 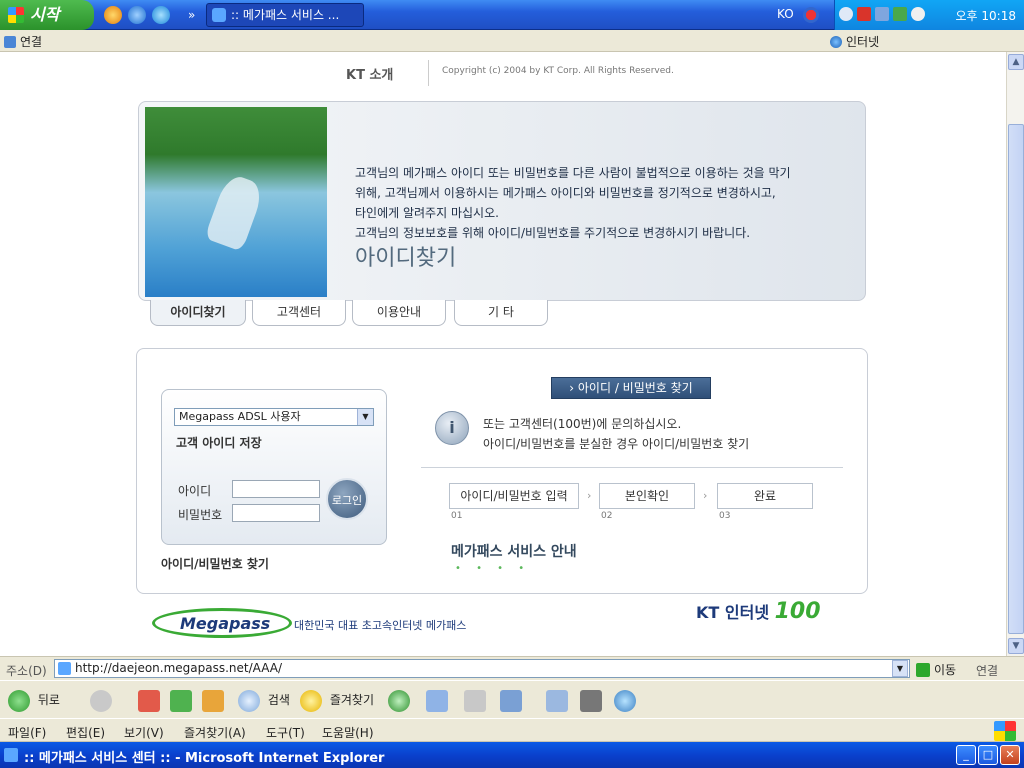 I want to click on vertical-scrollbar: ▲ ▼, so click(x=1015, y=354).